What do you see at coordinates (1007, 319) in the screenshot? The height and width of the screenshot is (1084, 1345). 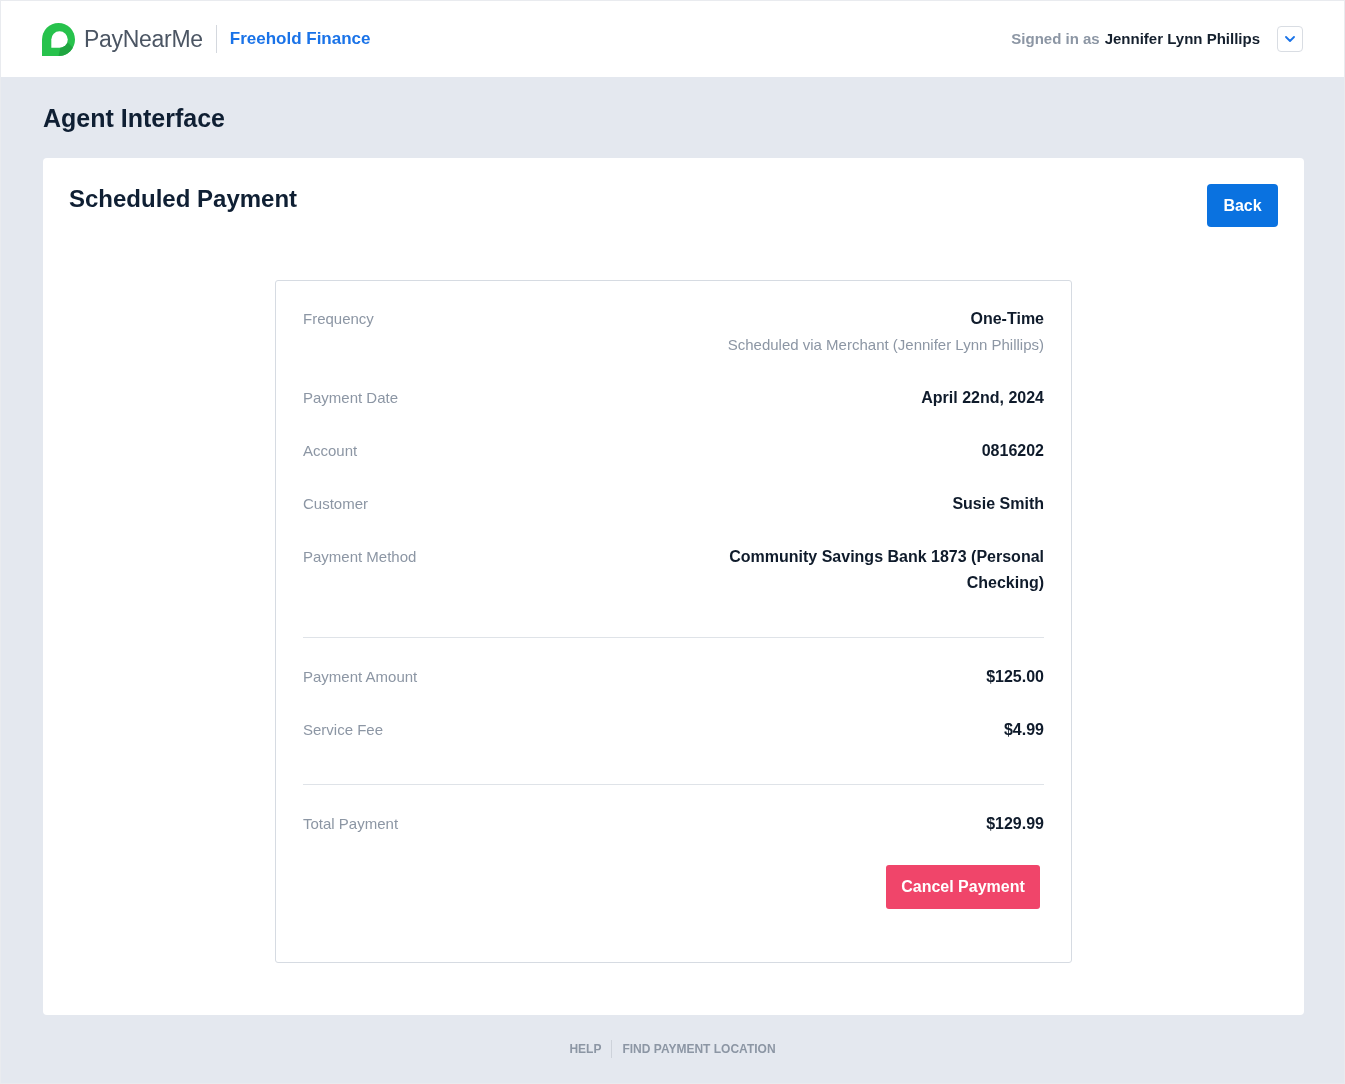 I see `detail-value: One-Time` at bounding box center [1007, 319].